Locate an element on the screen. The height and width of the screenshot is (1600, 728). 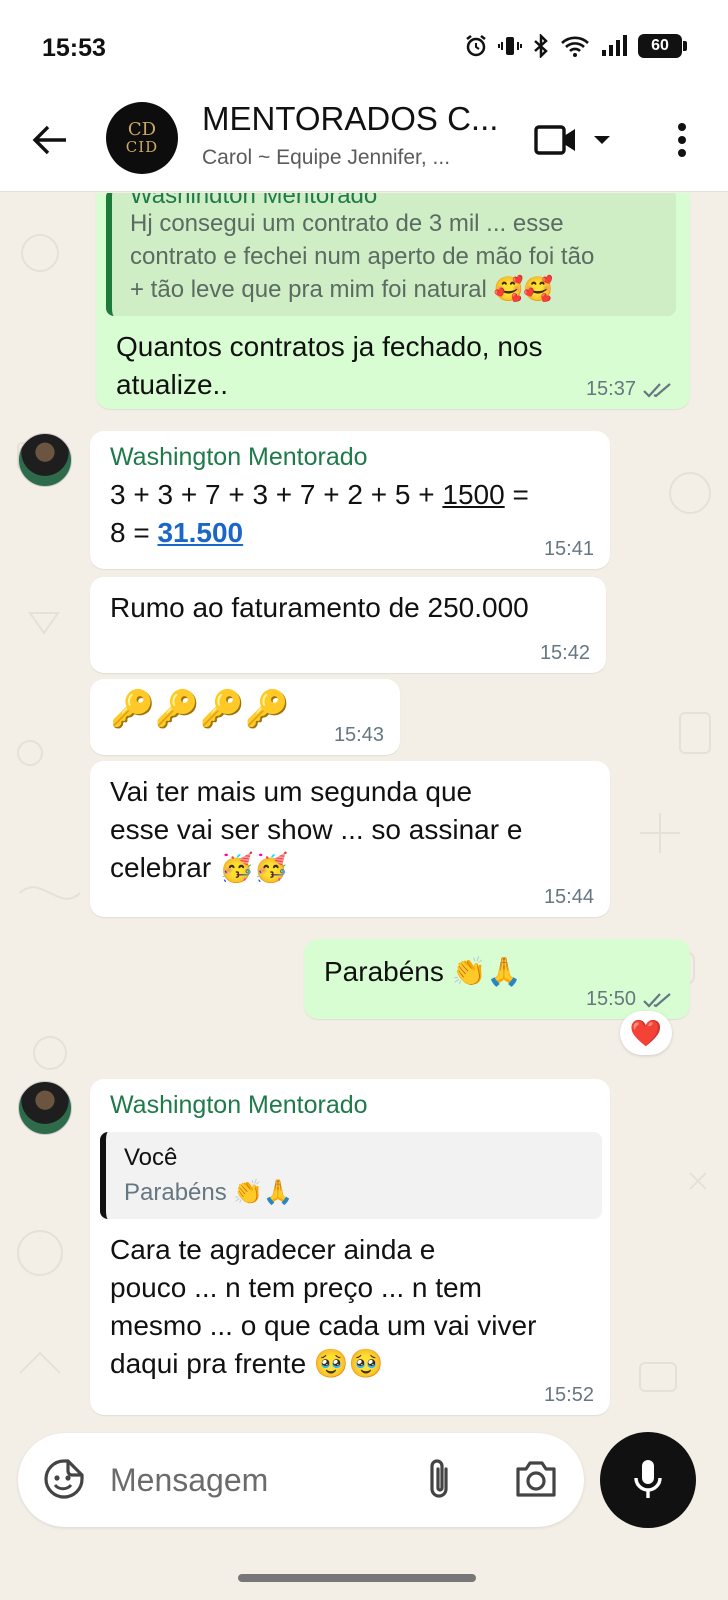
sticker-icon is located at coordinates (64, 1479).